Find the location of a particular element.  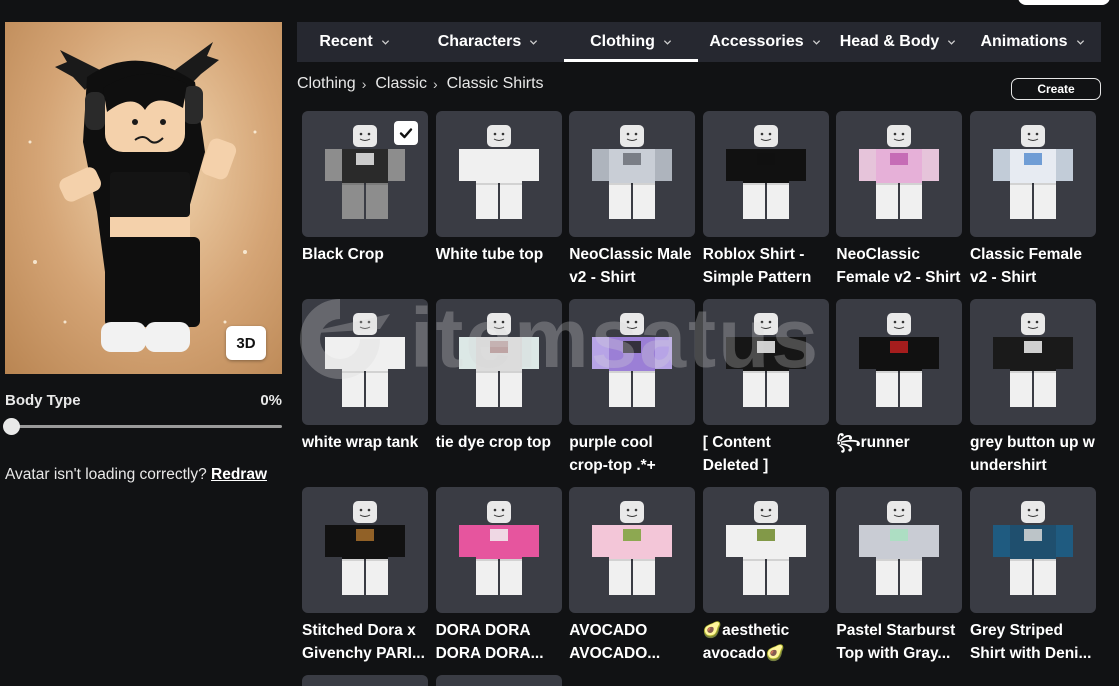

item-card: [ Content Deleted ] is located at coordinates (765, 393).